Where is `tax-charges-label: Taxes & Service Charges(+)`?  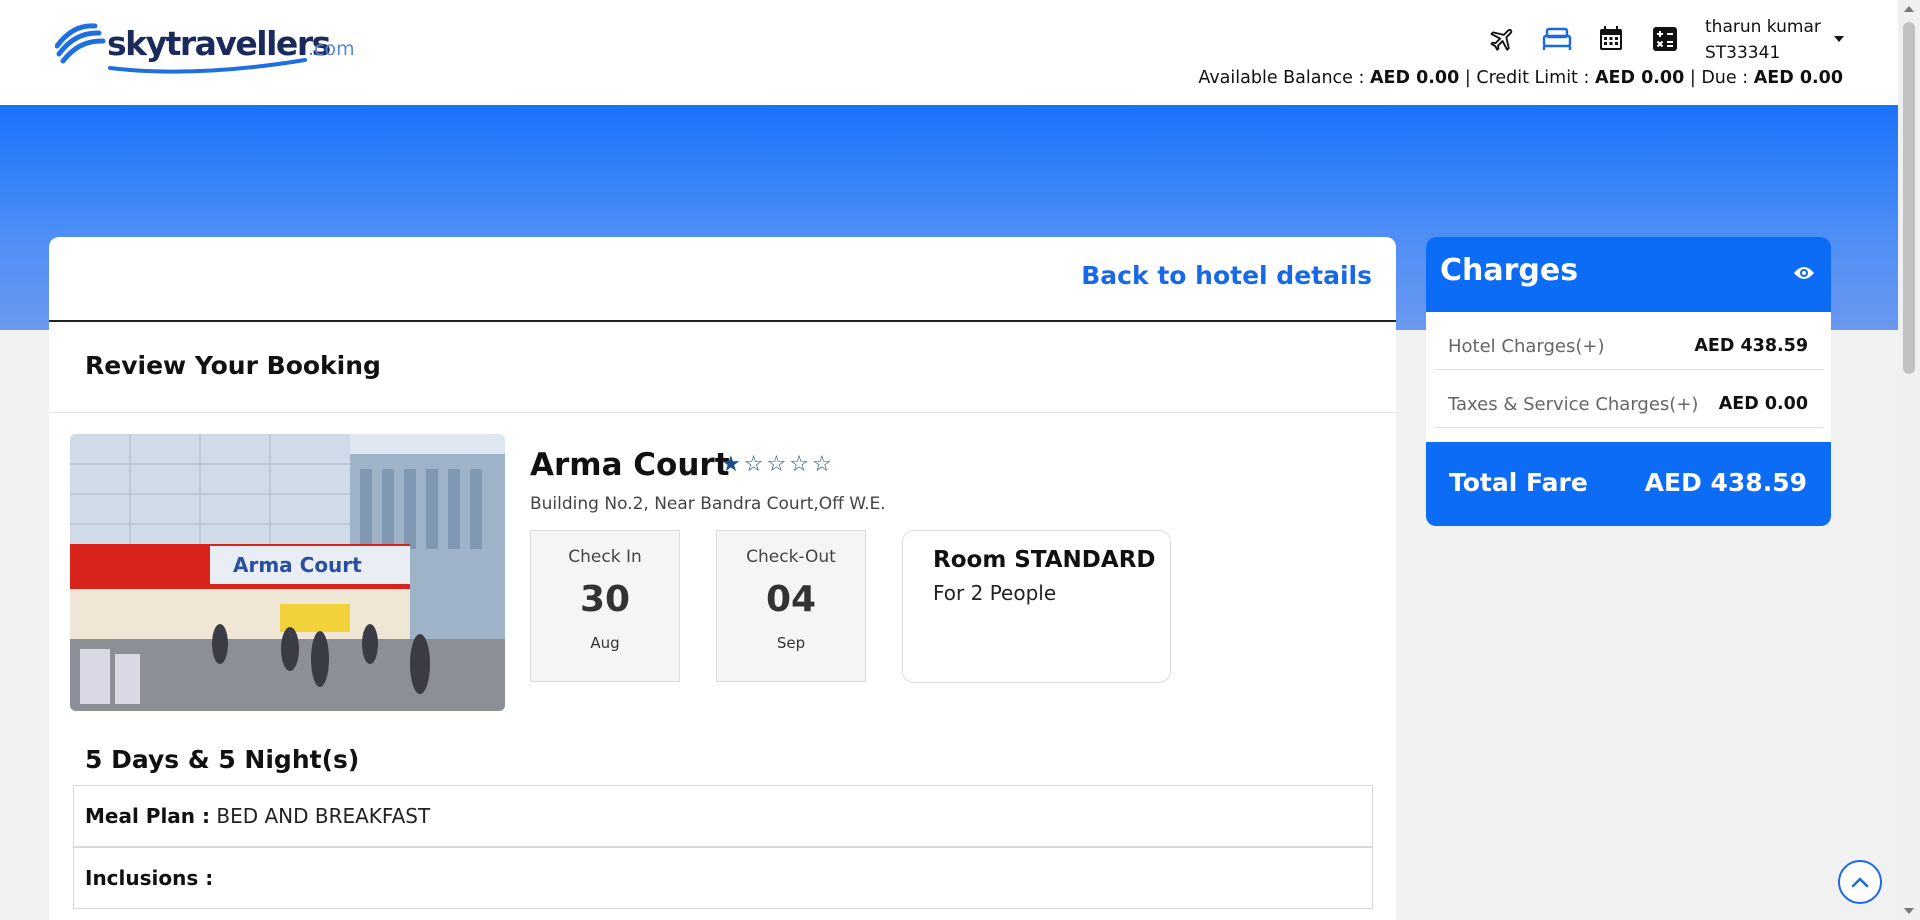
tax-charges-label: Taxes & Service Charges(+) is located at coordinates (1573, 404).